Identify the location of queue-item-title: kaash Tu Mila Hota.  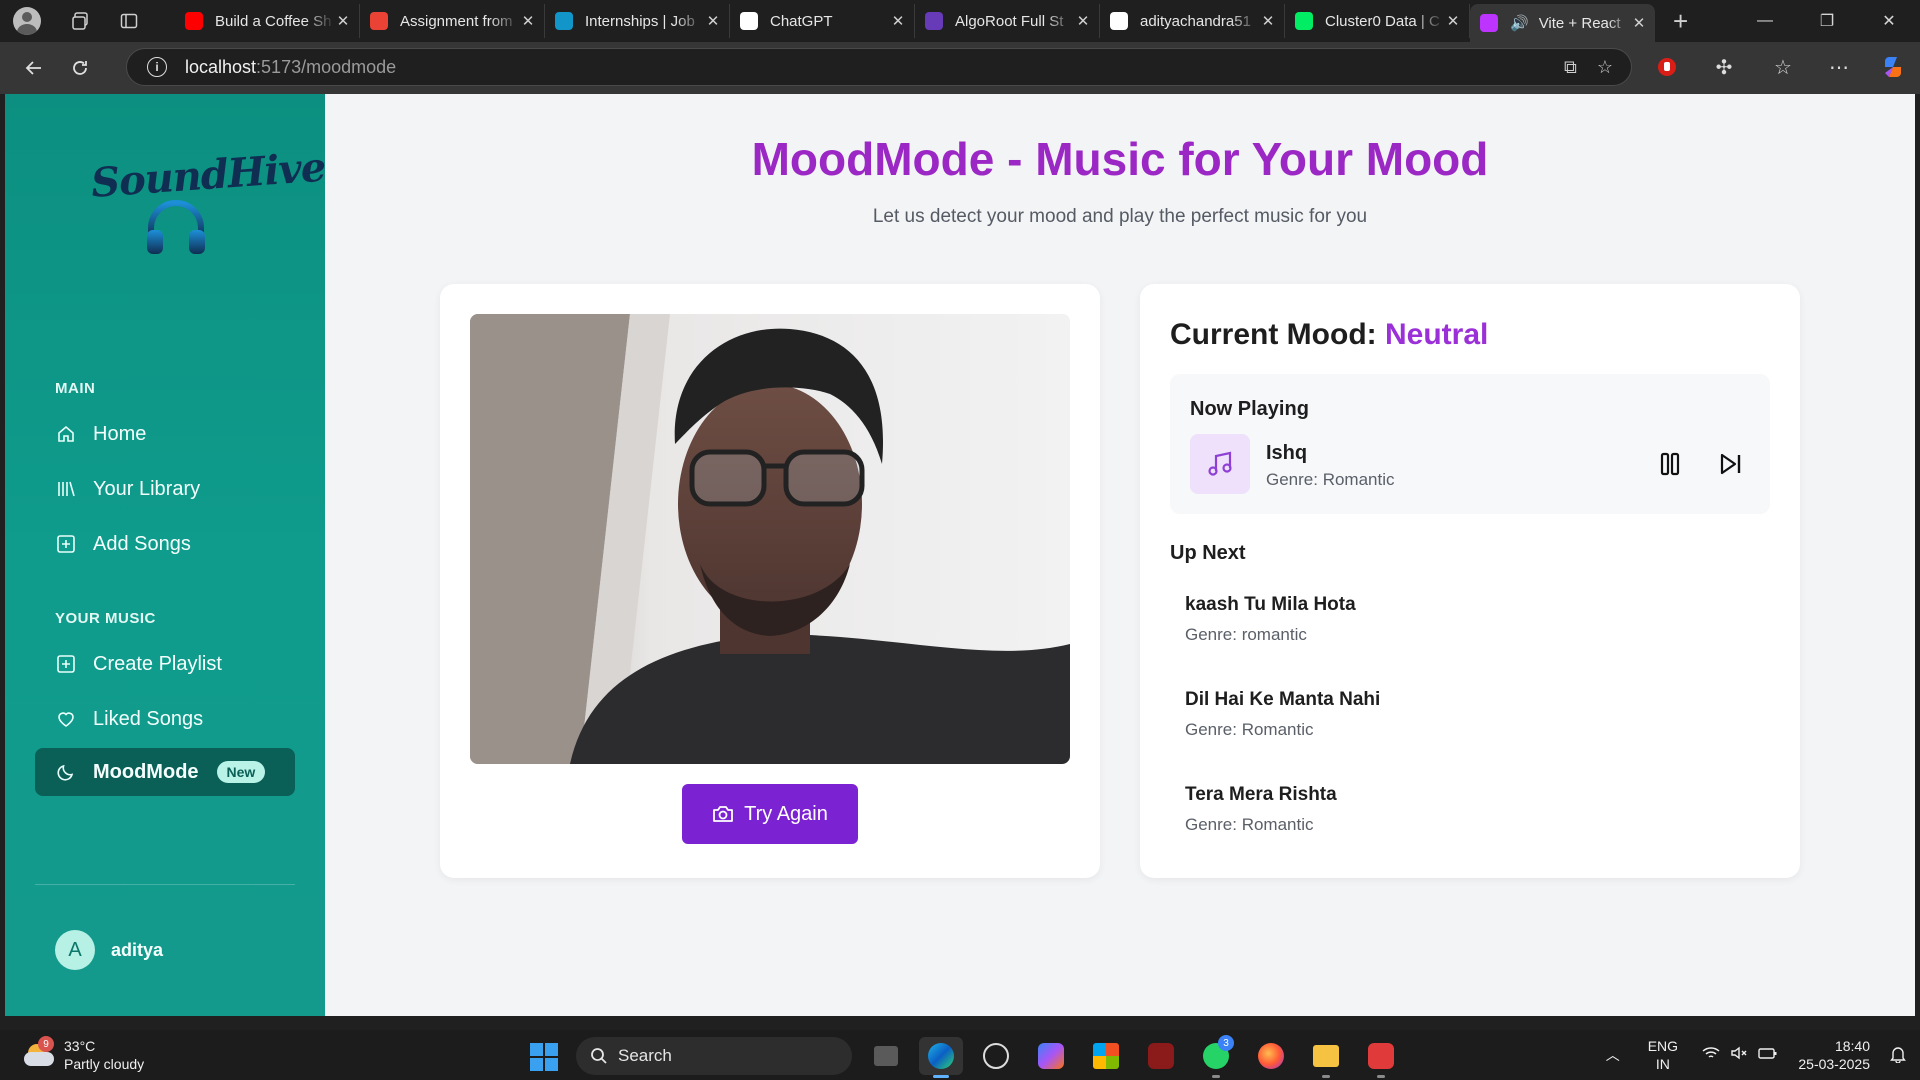
(1270, 604).